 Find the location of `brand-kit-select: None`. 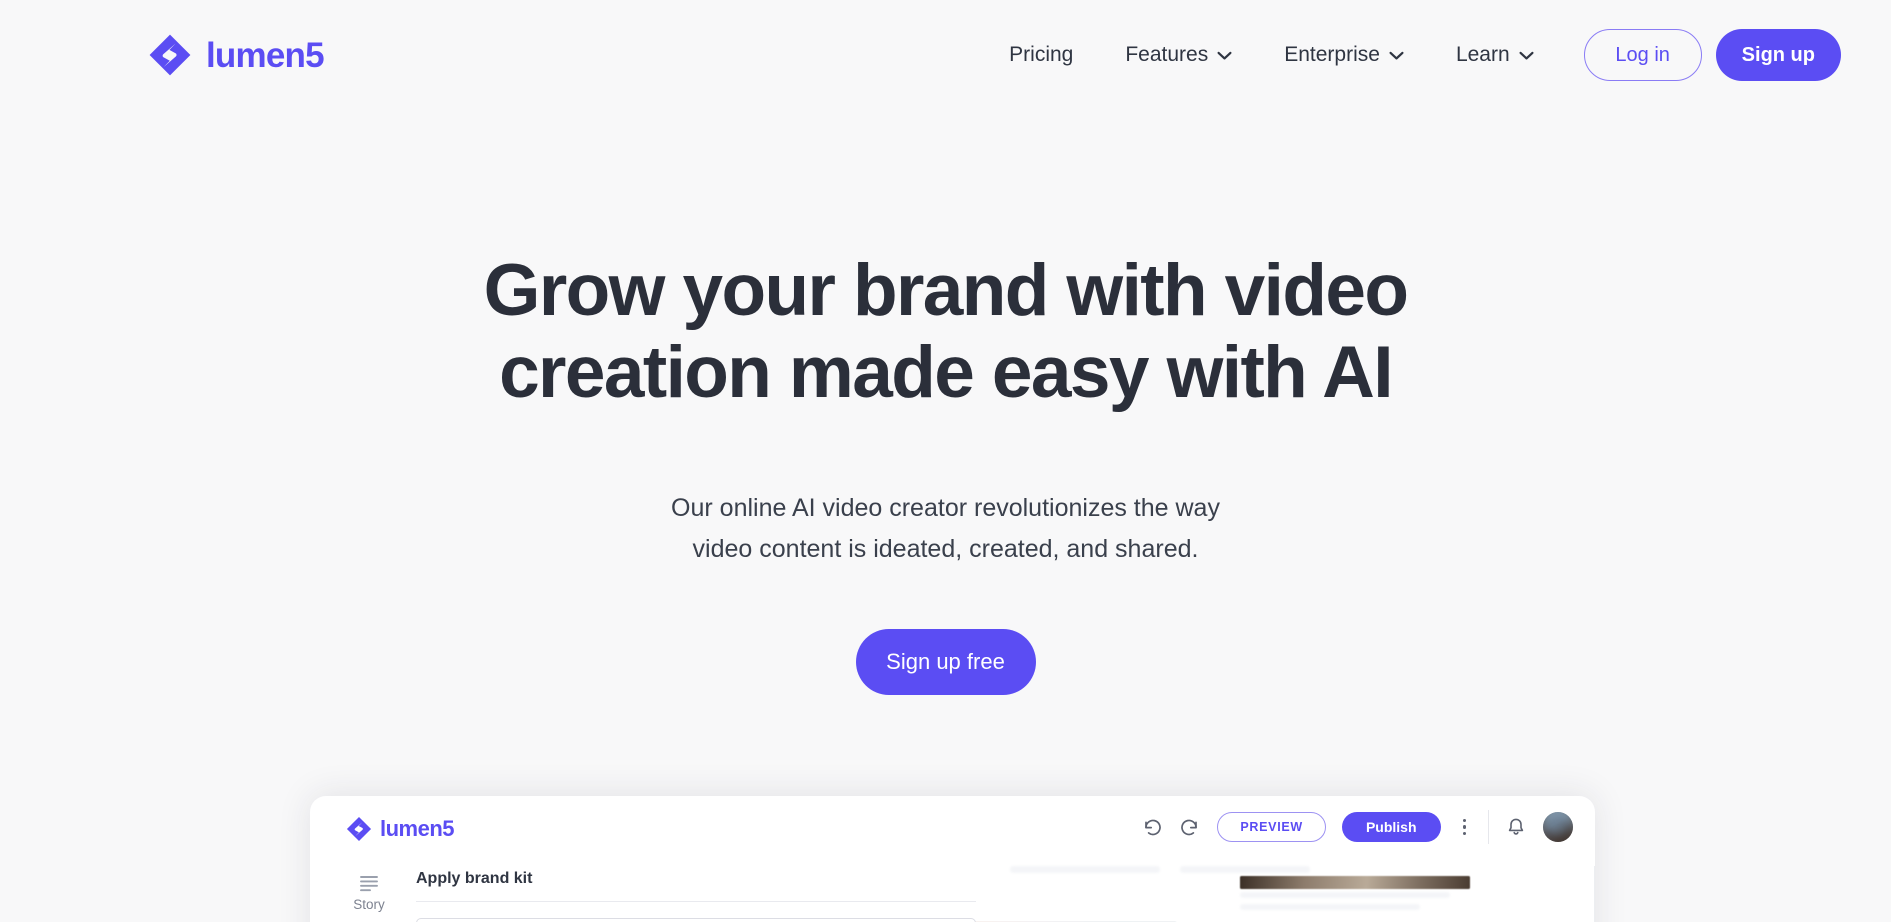

brand-kit-select: None is located at coordinates (696, 920).